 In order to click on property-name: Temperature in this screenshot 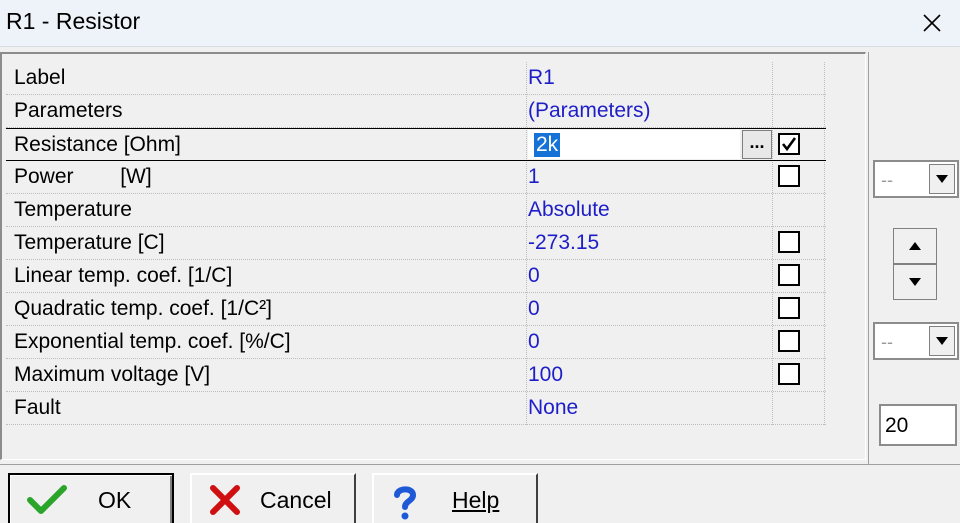, I will do `click(73, 209)`.